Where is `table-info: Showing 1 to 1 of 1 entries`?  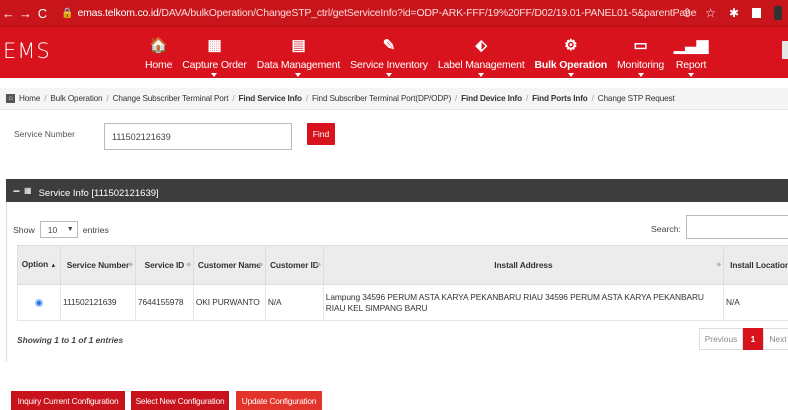 table-info: Showing 1 to 1 of 1 entries is located at coordinates (70, 340).